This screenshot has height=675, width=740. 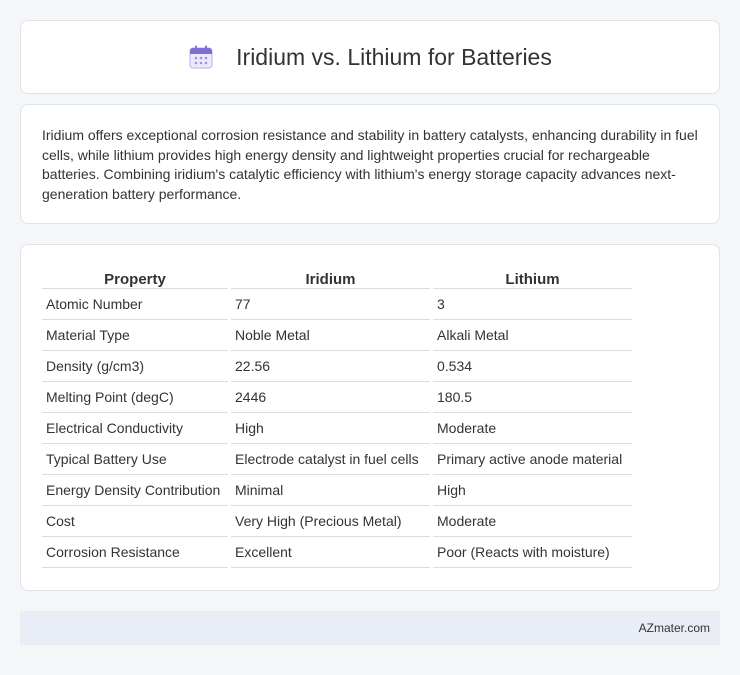 What do you see at coordinates (135, 521) in the screenshot?
I see `cell-property: Cost` at bounding box center [135, 521].